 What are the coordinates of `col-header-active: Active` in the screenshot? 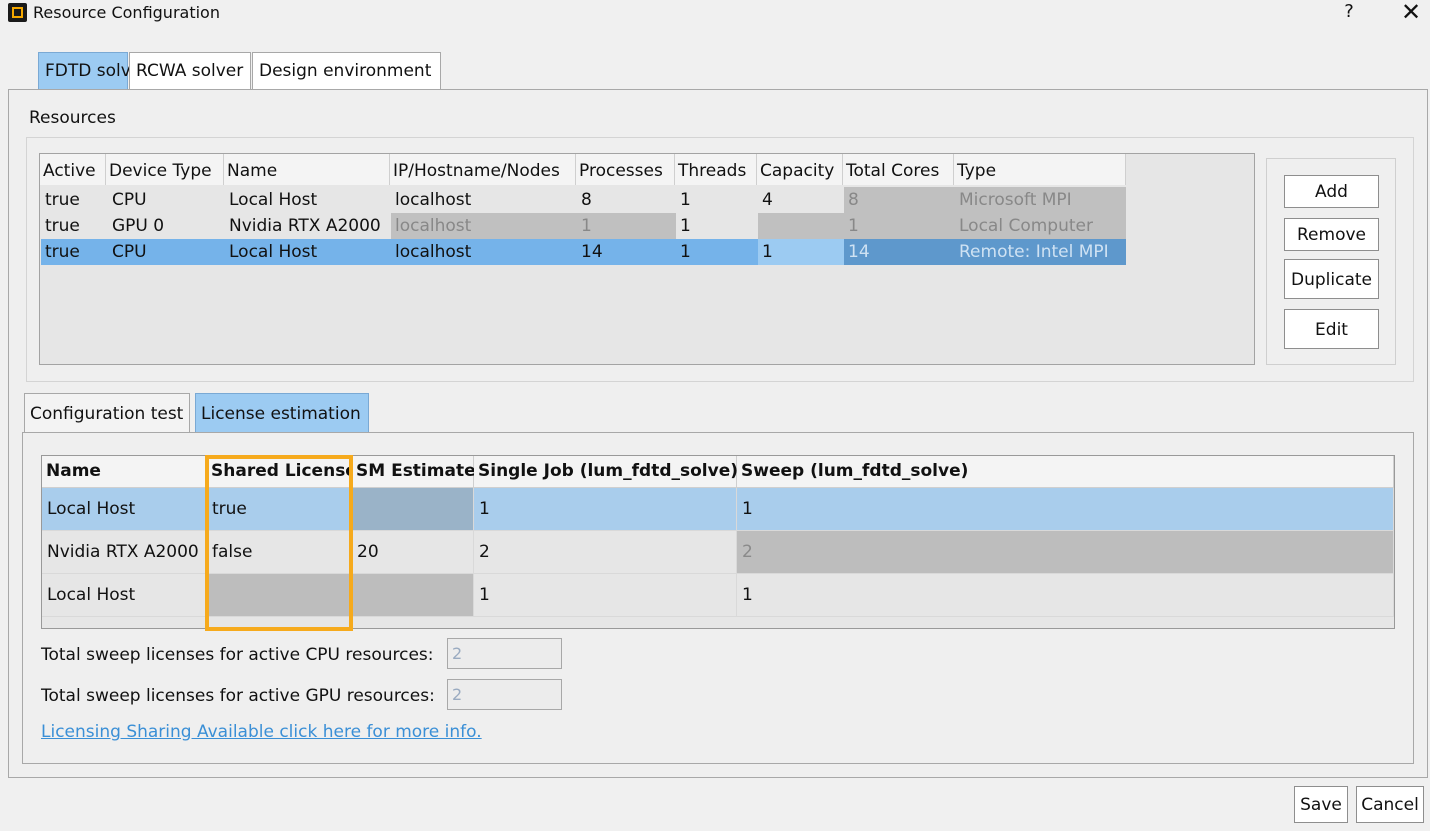 It's located at (73, 169).